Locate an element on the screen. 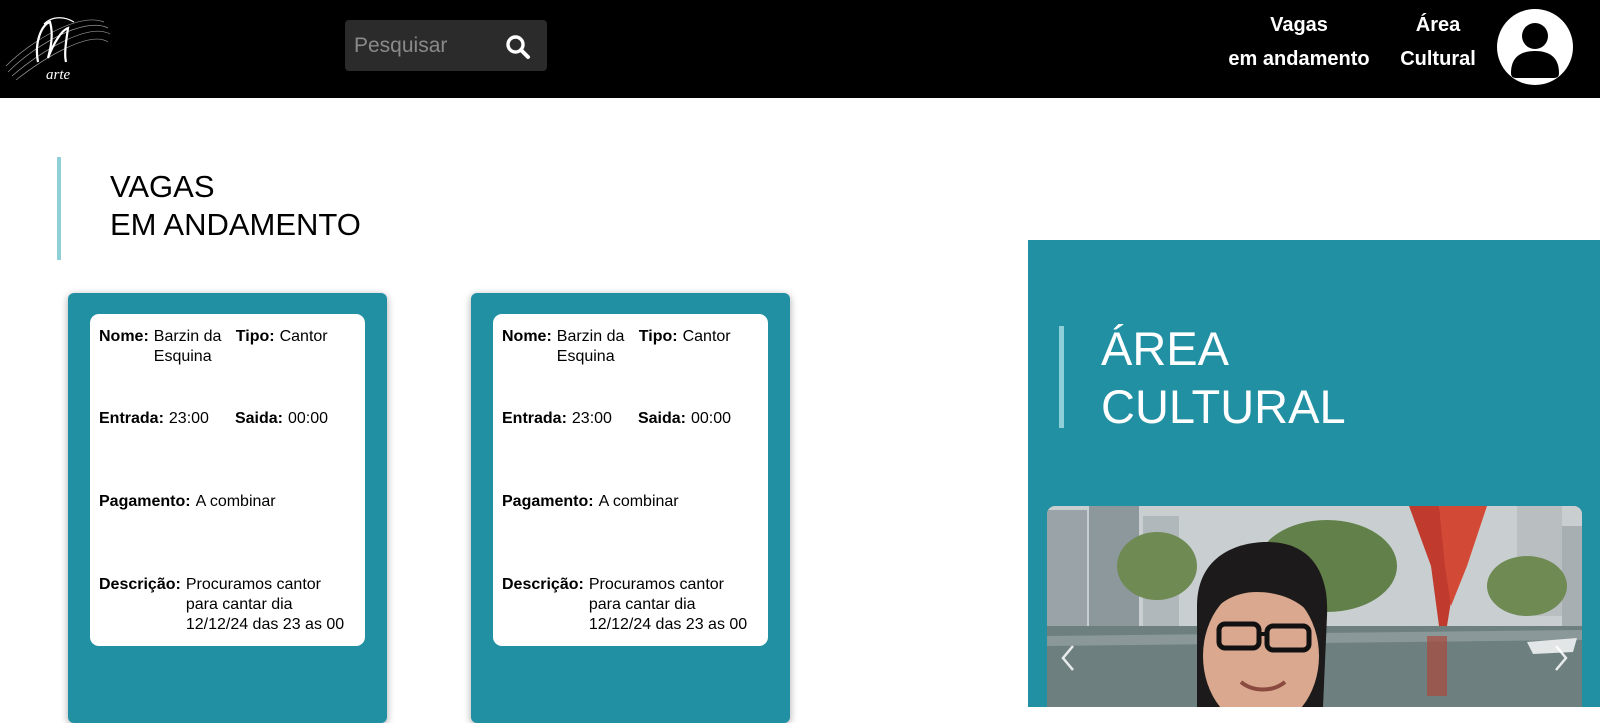 The image size is (1600, 723). logo: arte is located at coordinates (58, 47).